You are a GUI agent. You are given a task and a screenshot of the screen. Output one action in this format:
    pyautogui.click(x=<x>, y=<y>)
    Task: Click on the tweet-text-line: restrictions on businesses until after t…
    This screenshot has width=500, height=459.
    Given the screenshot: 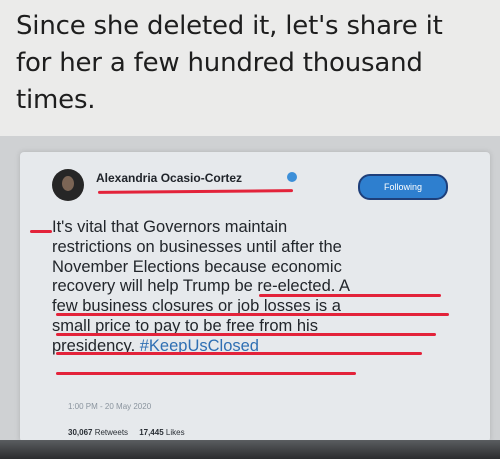 What is the action you would take?
    pyautogui.click(x=197, y=246)
    